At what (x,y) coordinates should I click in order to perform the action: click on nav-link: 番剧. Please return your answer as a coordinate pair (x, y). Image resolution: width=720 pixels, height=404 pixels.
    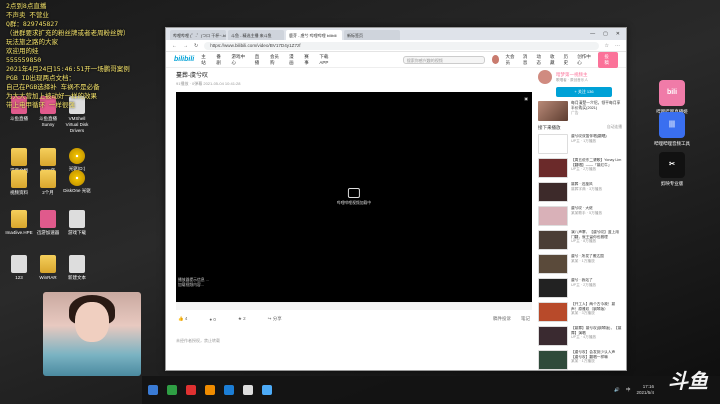
    Looking at the image, I should click on (220, 60).